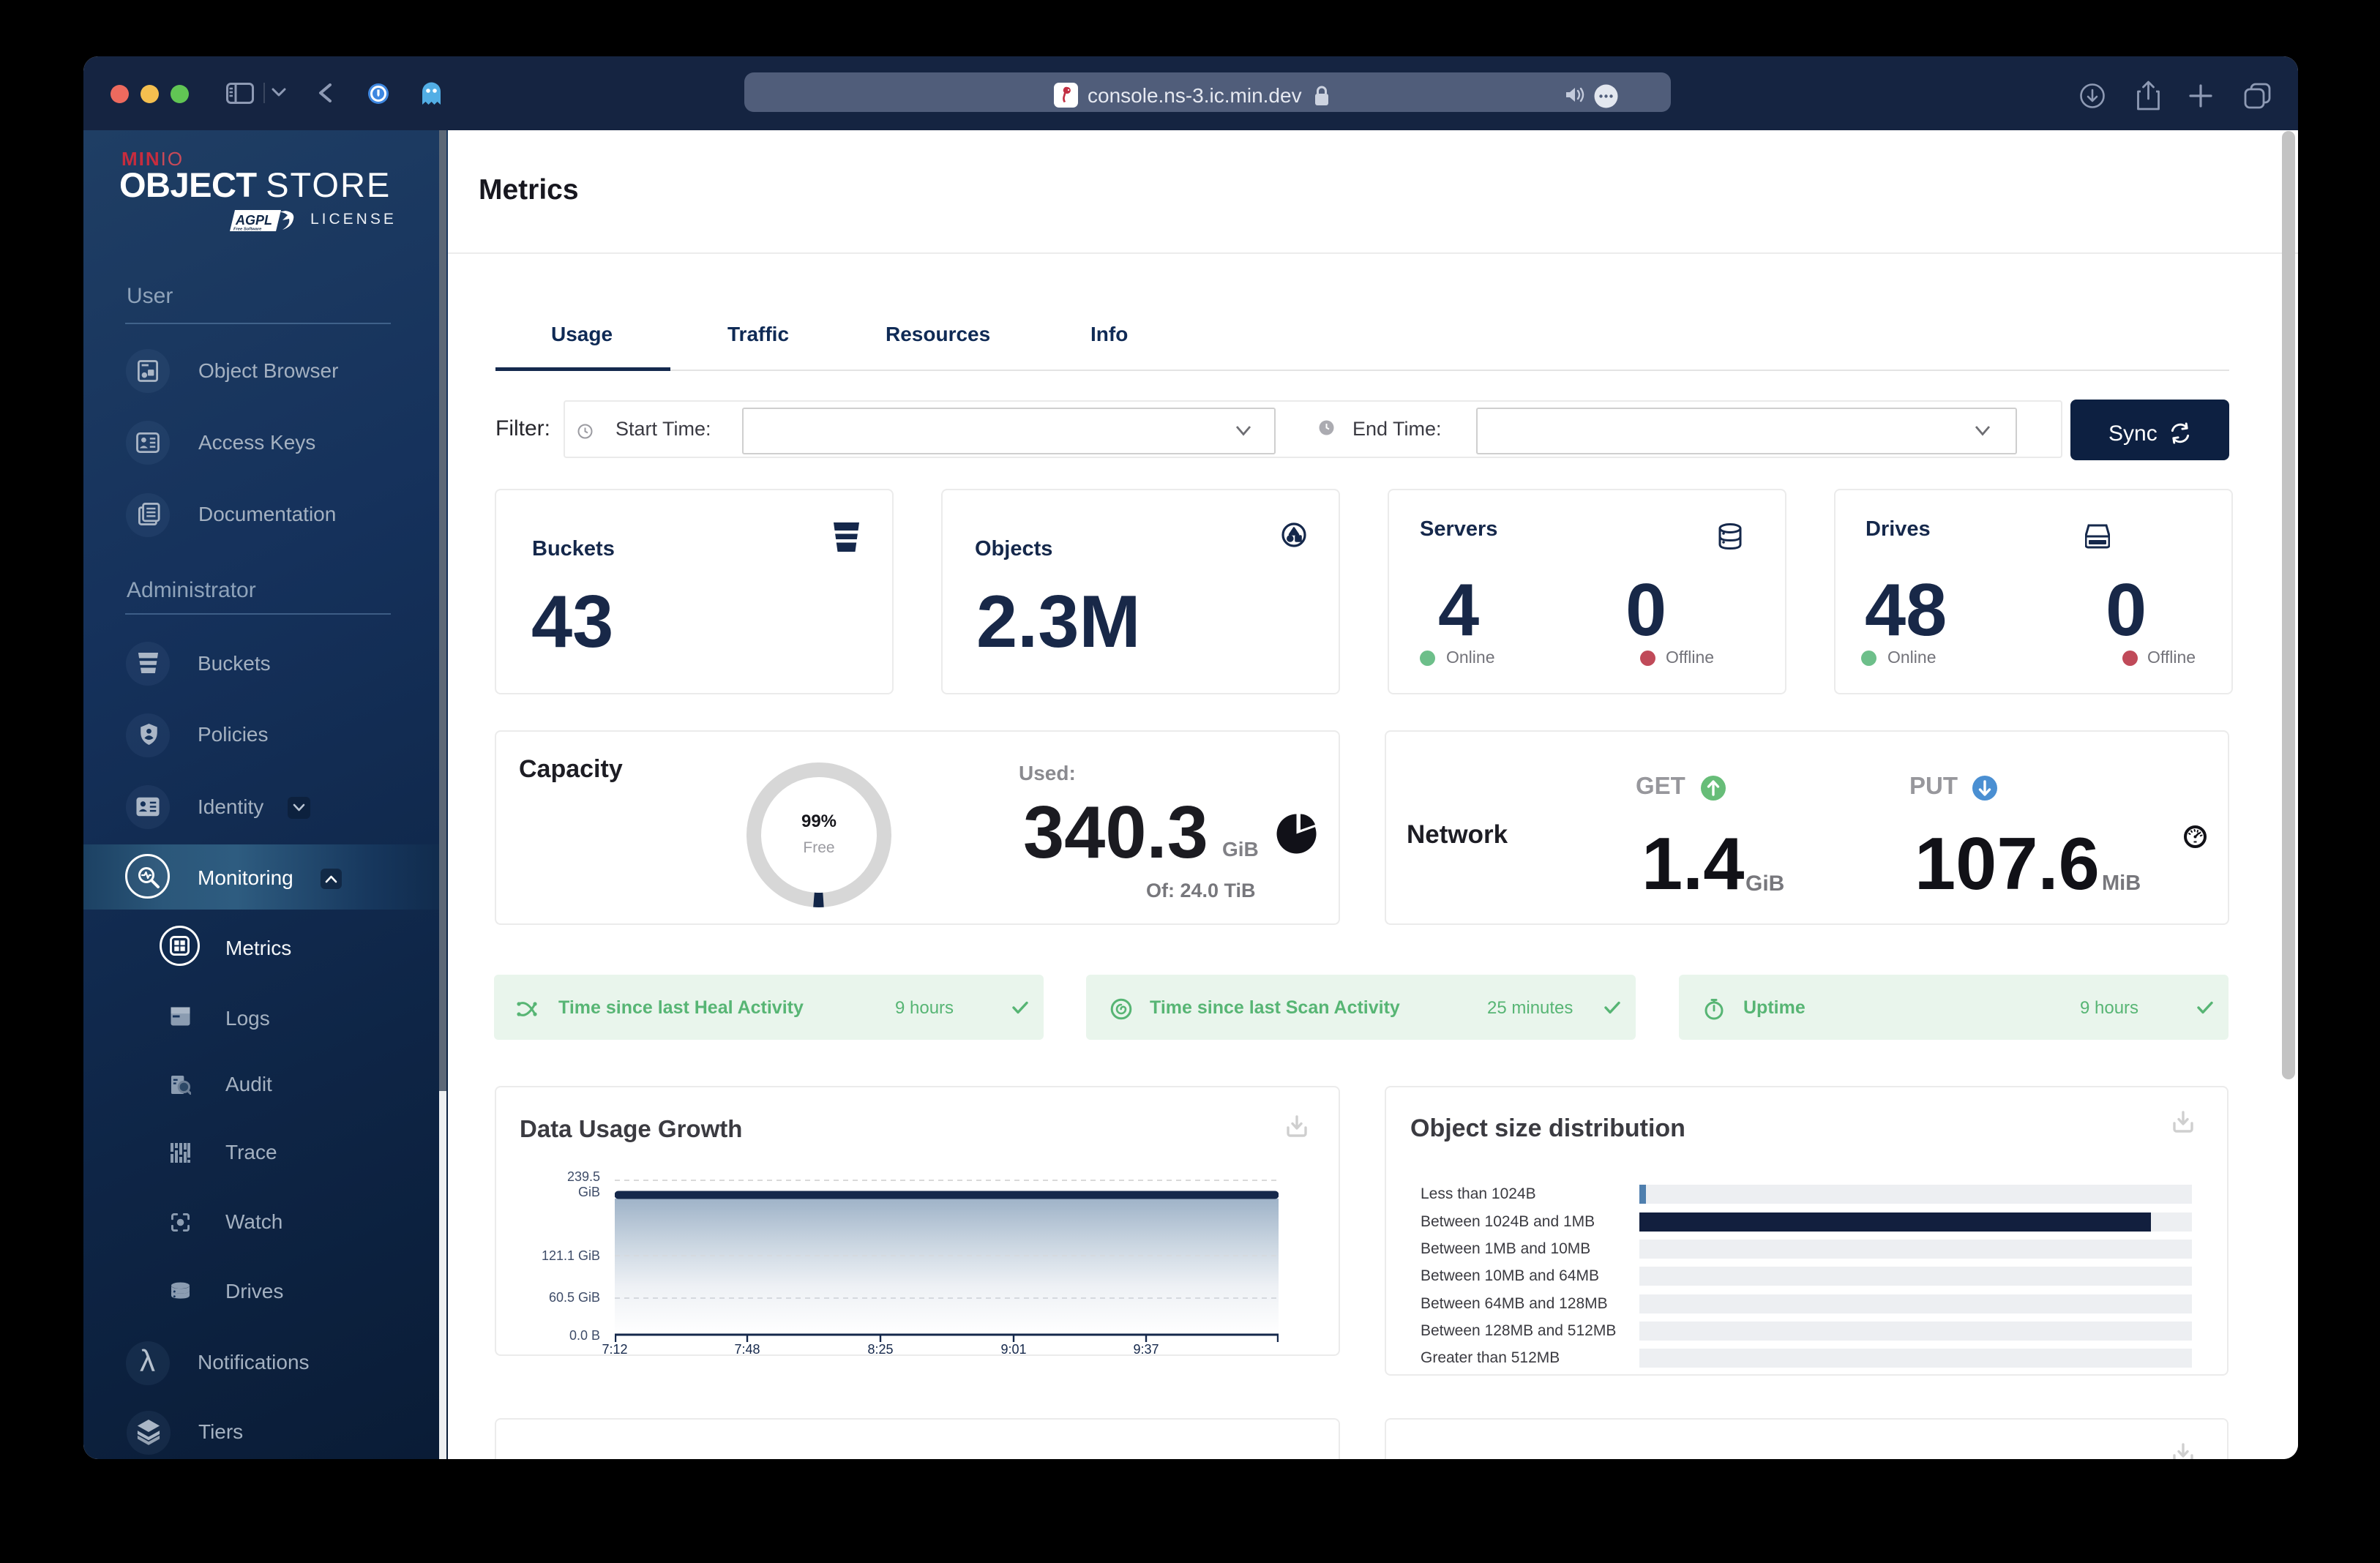 Image resolution: width=2380 pixels, height=1563 pixels. What do you see at coordinates (247, 230) in the screenshot?
I see `svg-text: Free Software` at bounding box center [247, 230].